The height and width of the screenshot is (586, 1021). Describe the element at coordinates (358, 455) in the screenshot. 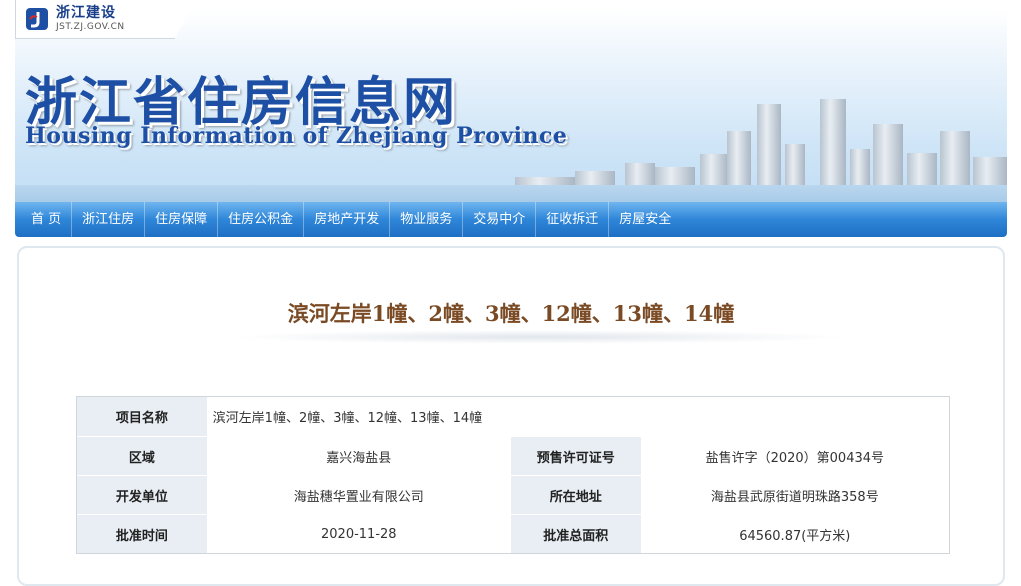

I see `region-value: 嘉兴海盐县` at that location.